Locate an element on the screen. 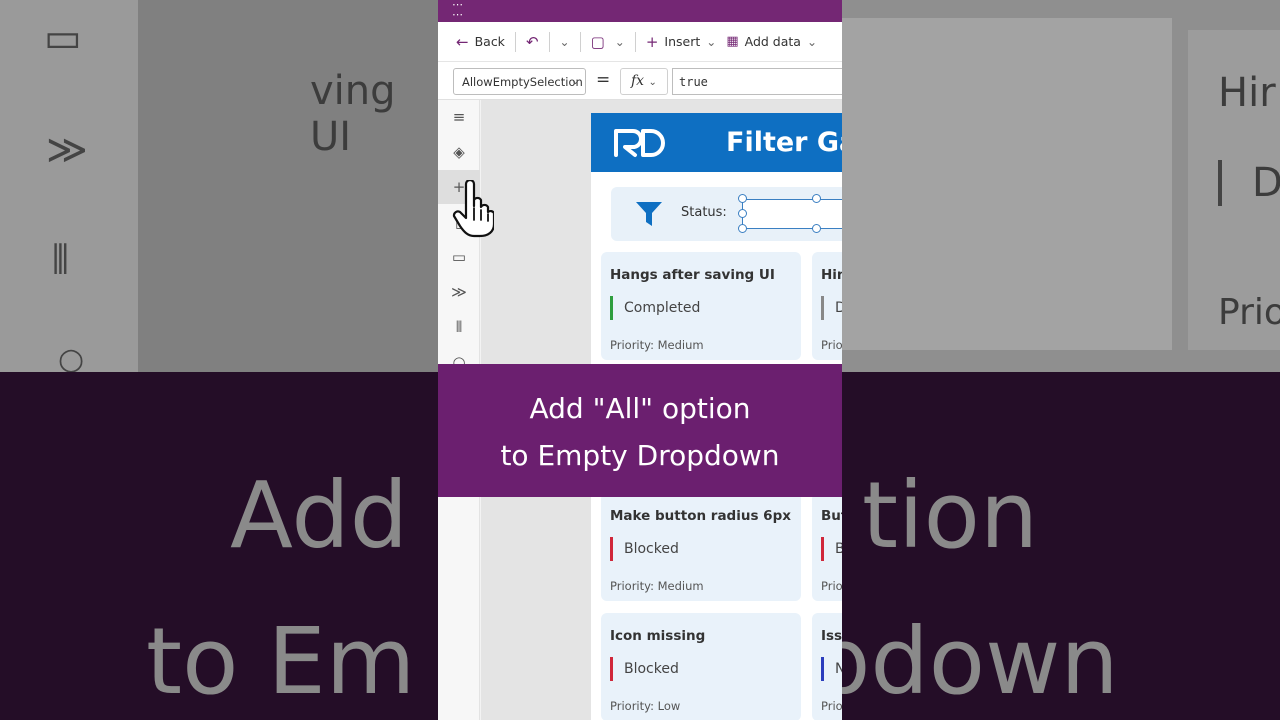  gallery-card: Icon missing Blocked Priority: Low is located at coordinates (701, 666).